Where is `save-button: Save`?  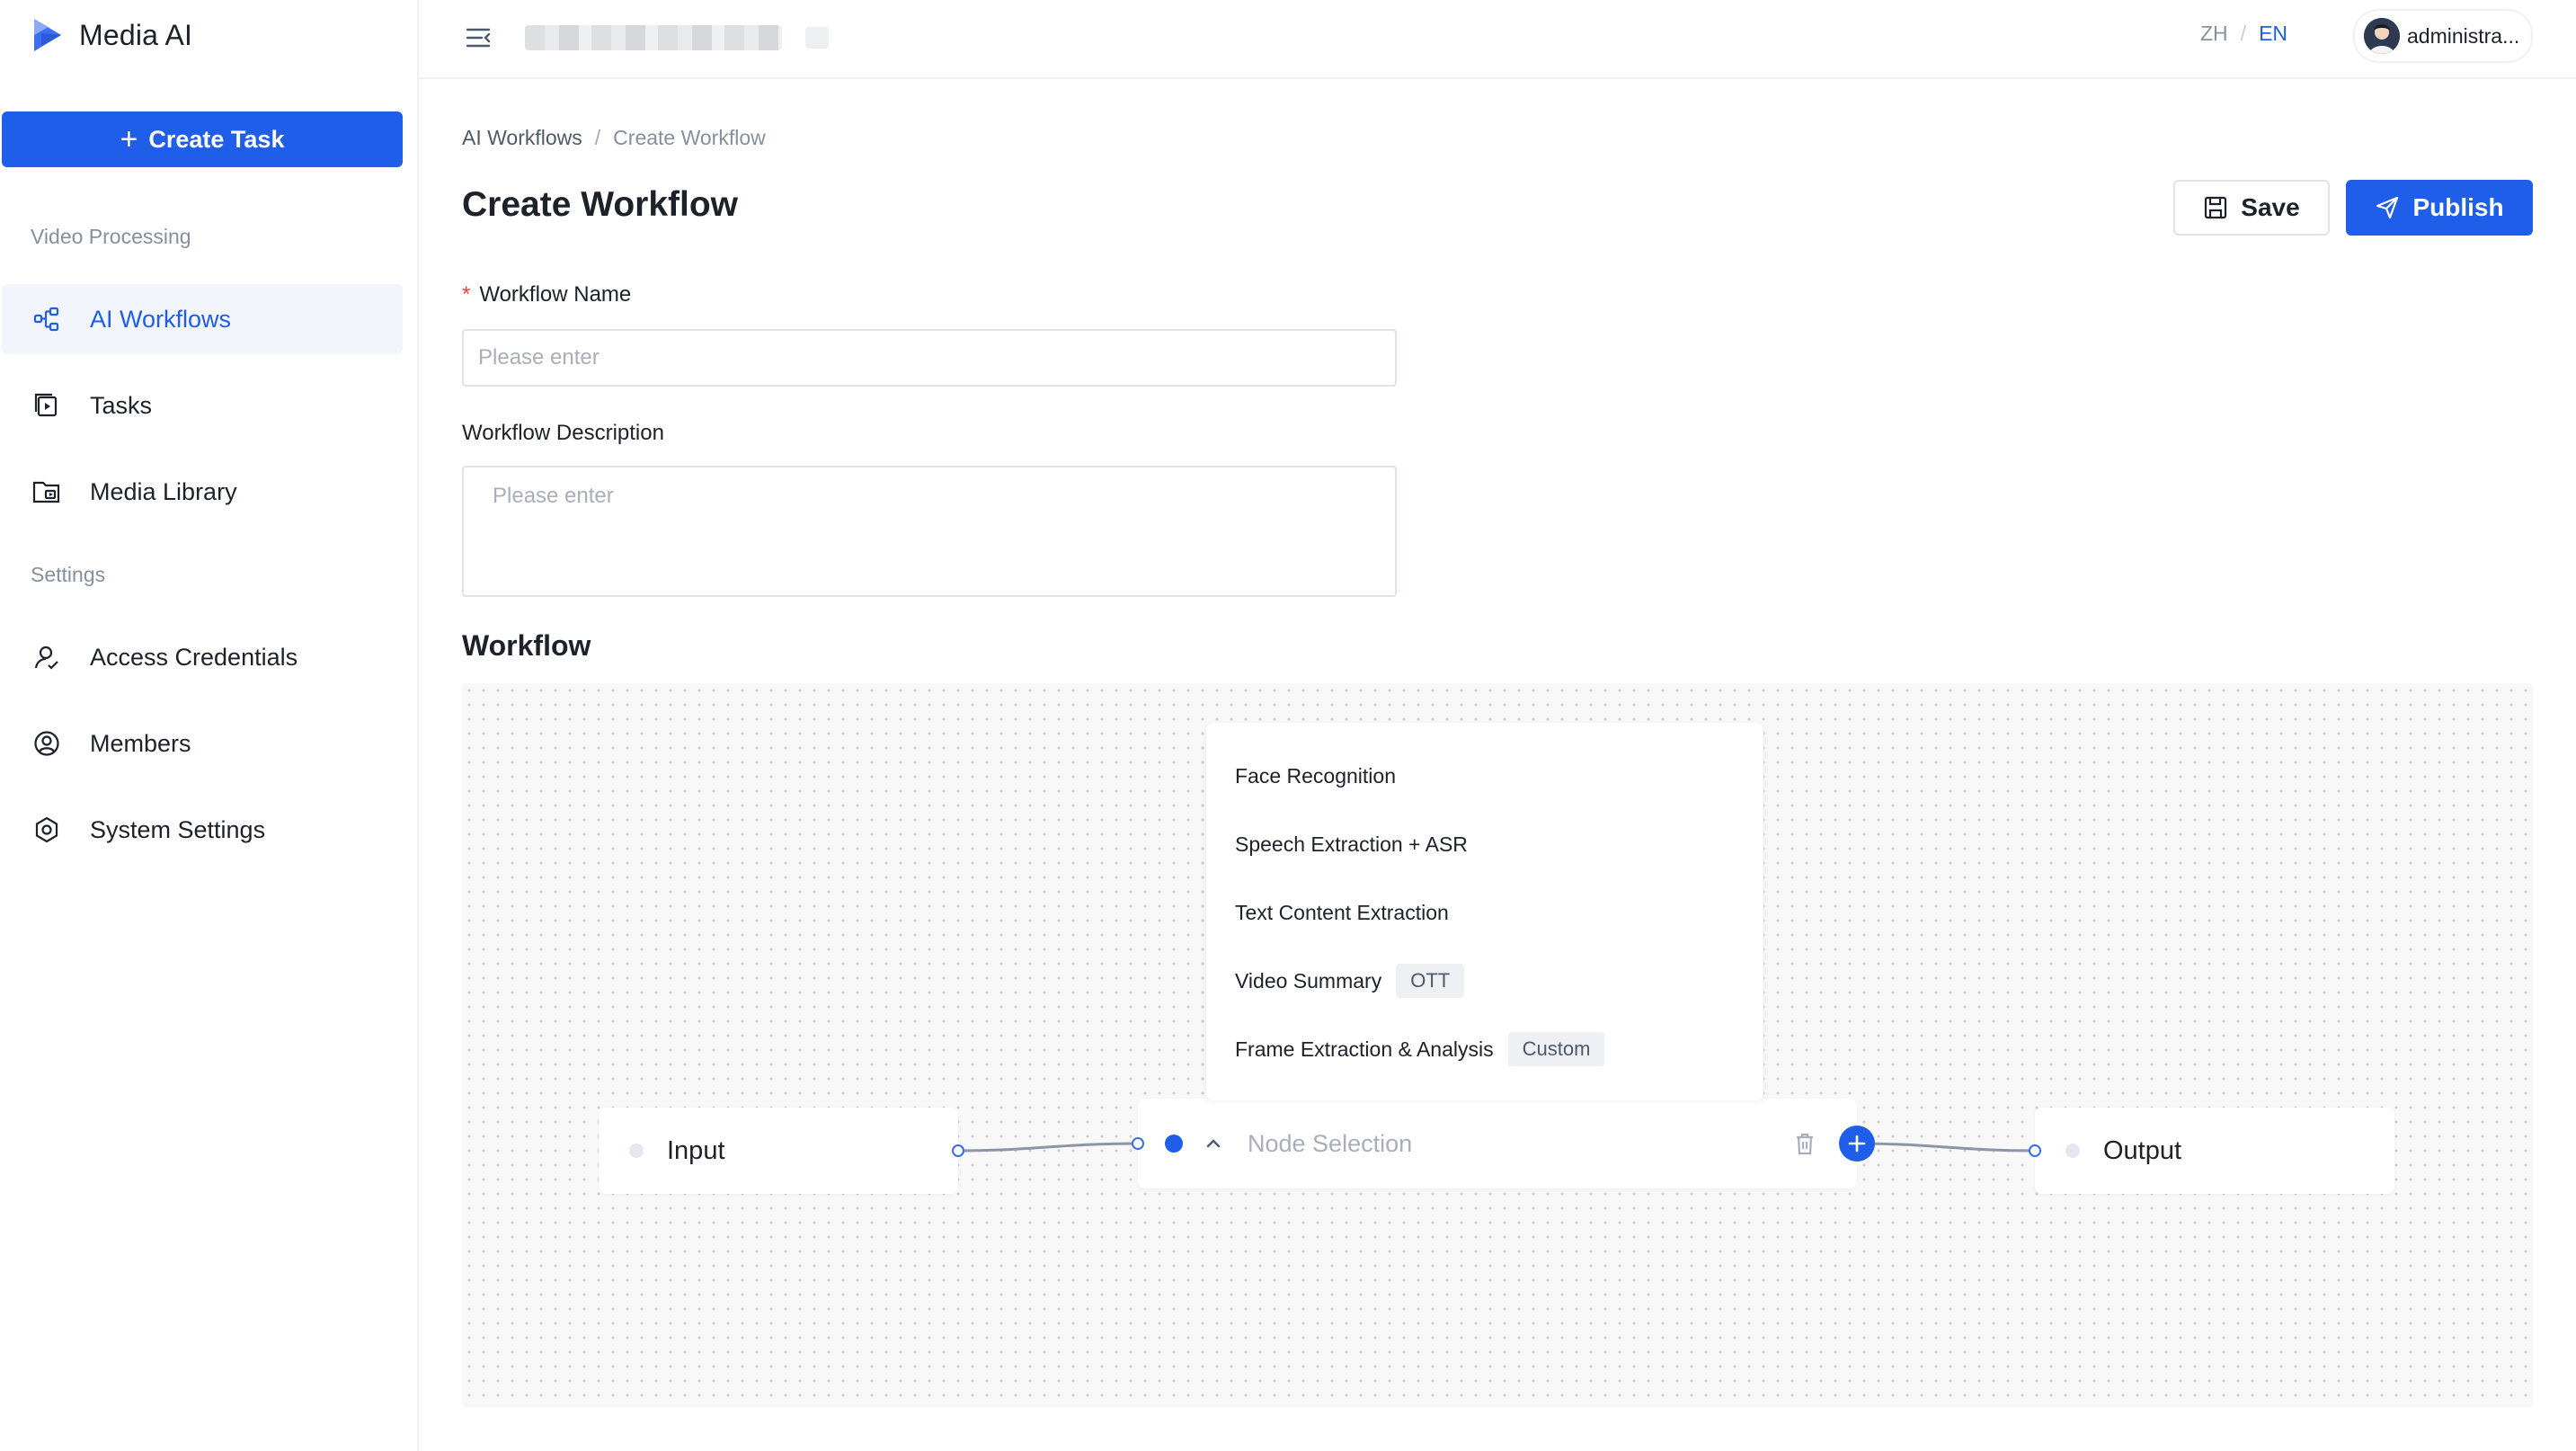 save-button: Save is located at coordinates (2251, 208).